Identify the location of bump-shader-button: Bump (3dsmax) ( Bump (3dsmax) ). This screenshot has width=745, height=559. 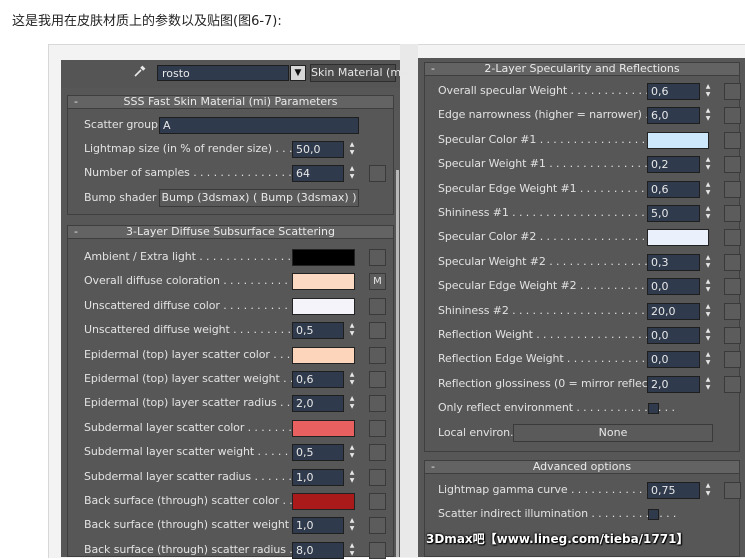
(259, 198).